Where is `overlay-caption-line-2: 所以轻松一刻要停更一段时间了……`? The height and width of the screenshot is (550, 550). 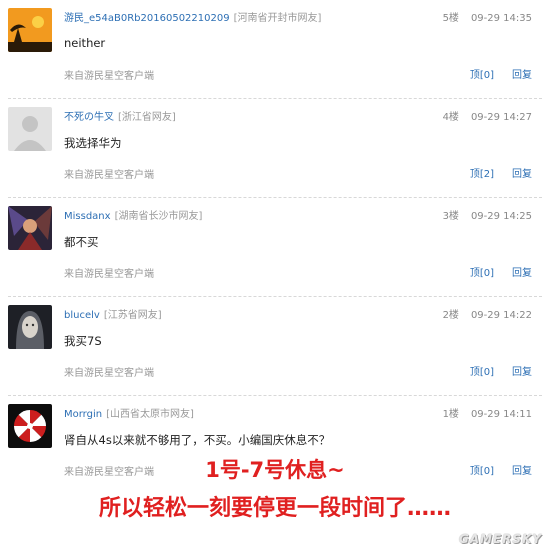
overlay-caption-line-2: 所以轻松一刻要停更一段时间了…… is located at coordinates (274, 508).